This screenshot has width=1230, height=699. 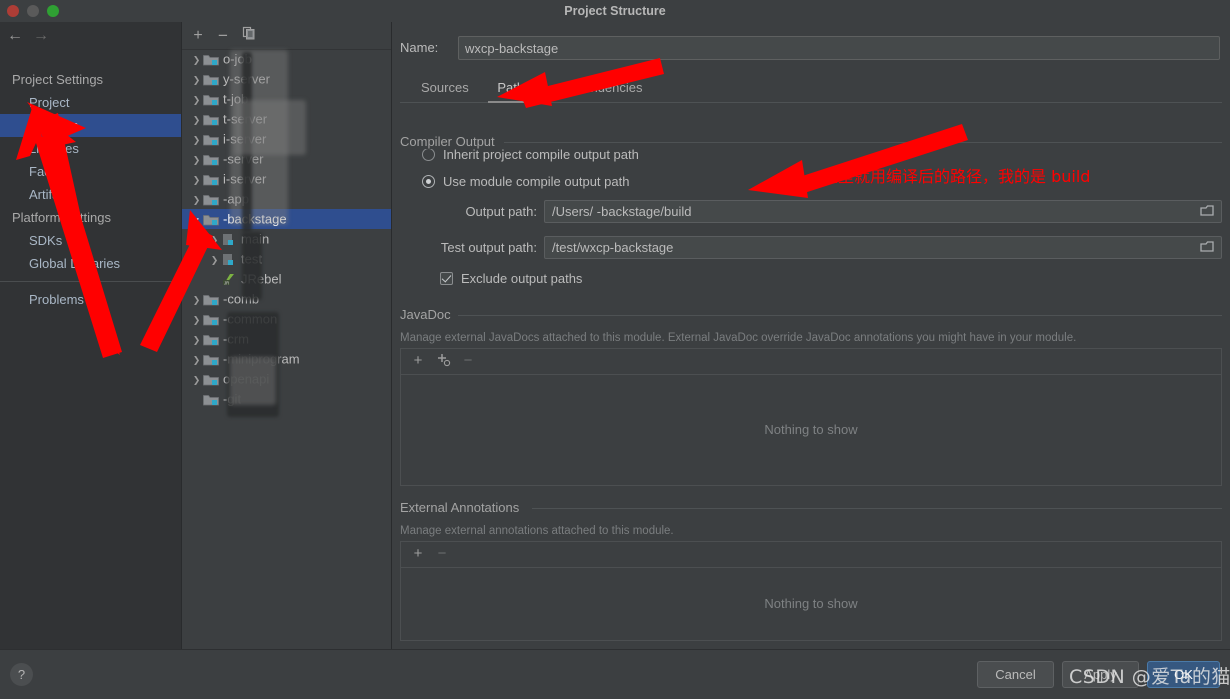 I want to click on output-path-value: /Users/ -backstage/build, so click(x=622, y=211).